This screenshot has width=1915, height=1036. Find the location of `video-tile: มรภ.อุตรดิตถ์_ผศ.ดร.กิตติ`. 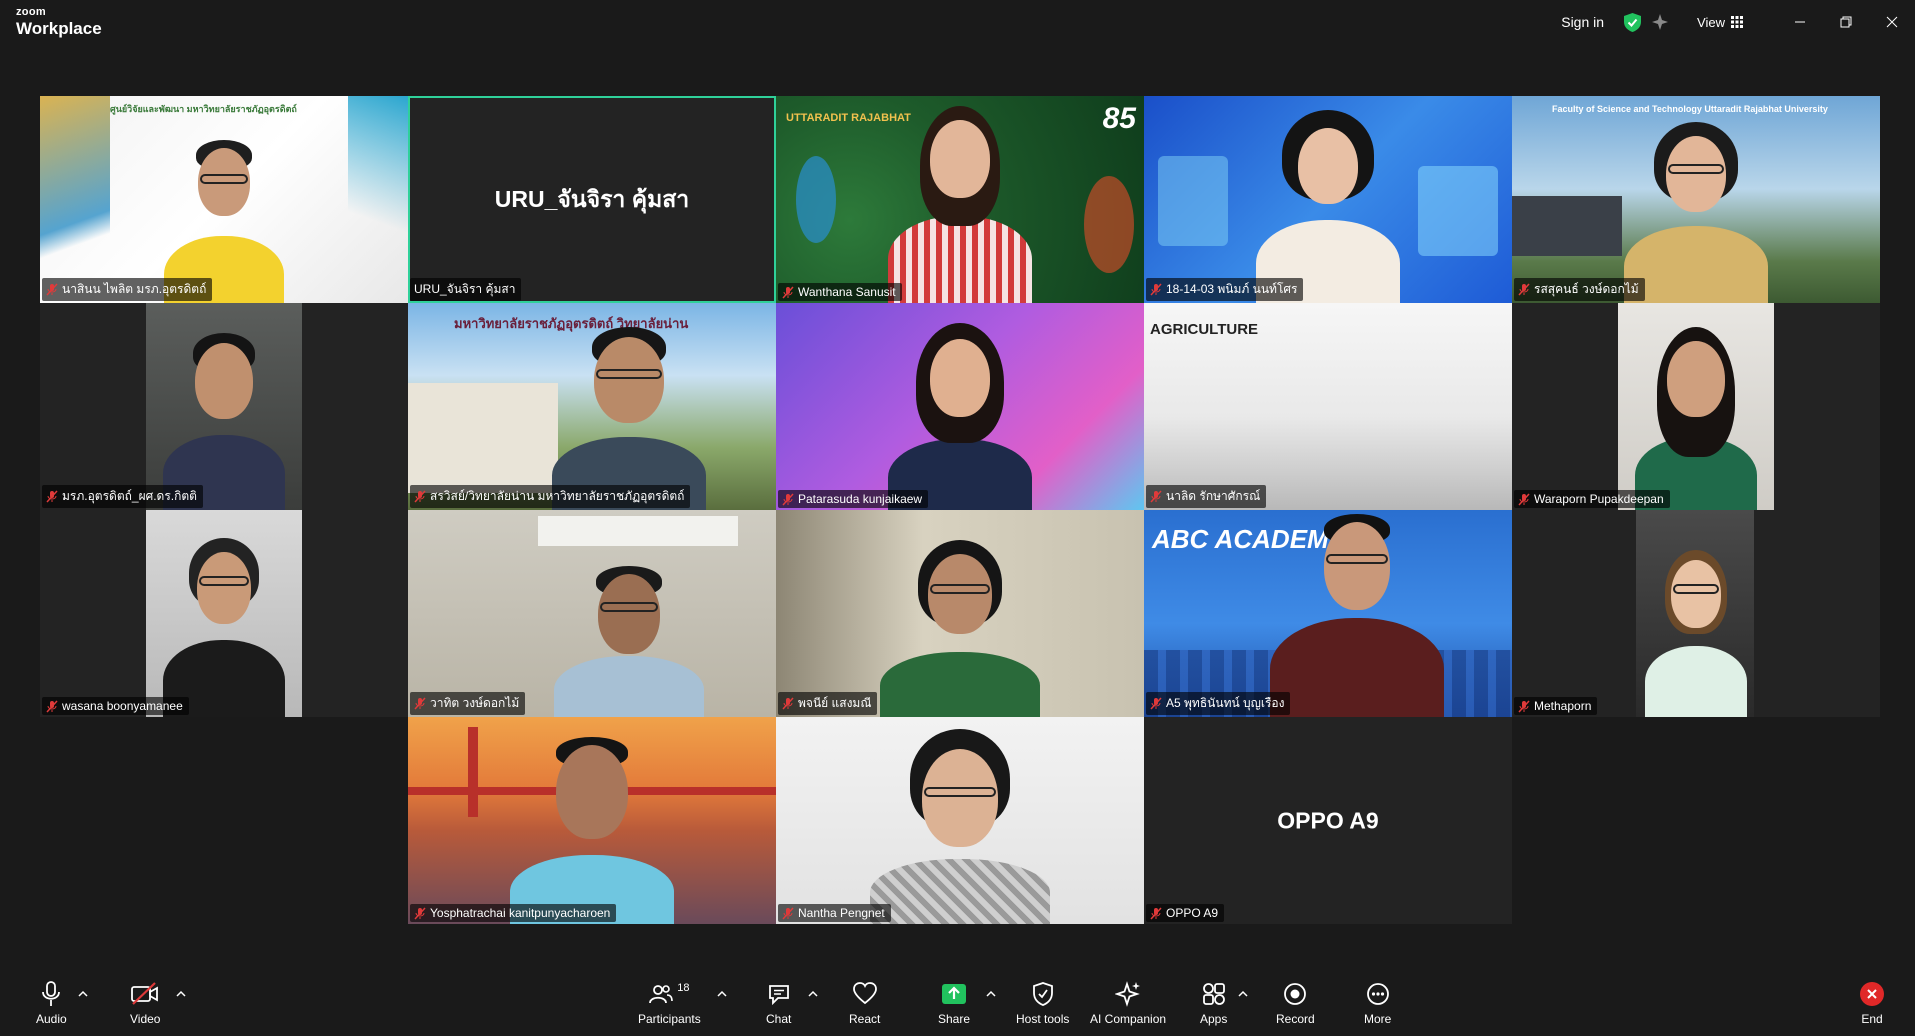

video-tile: มรภ.อุตรดิตถ์_ผศ.ดร.กิตติ is located at coordinates (224, 406).